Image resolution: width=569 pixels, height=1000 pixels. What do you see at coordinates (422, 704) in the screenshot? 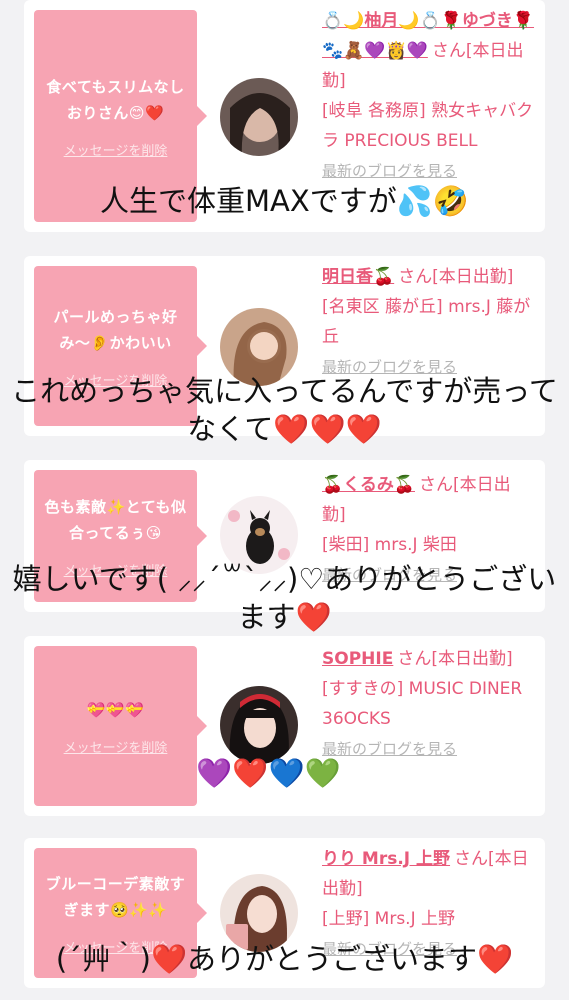
I see `shop-label: [すすきの] MUSIC DINER 36OCKS` at bounding box center [422, 704].